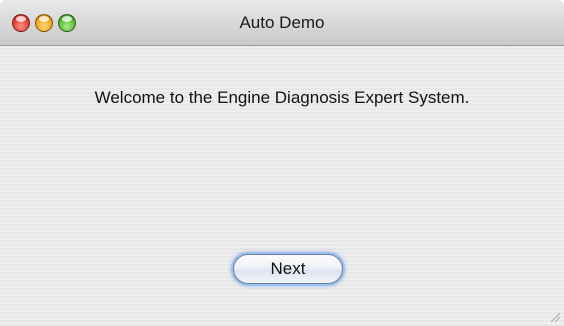 This screenshot has height=326, width=564. Describe the element at coordinates (555, 317) in the screenshot. I see `resize-grip-icon` at that location.